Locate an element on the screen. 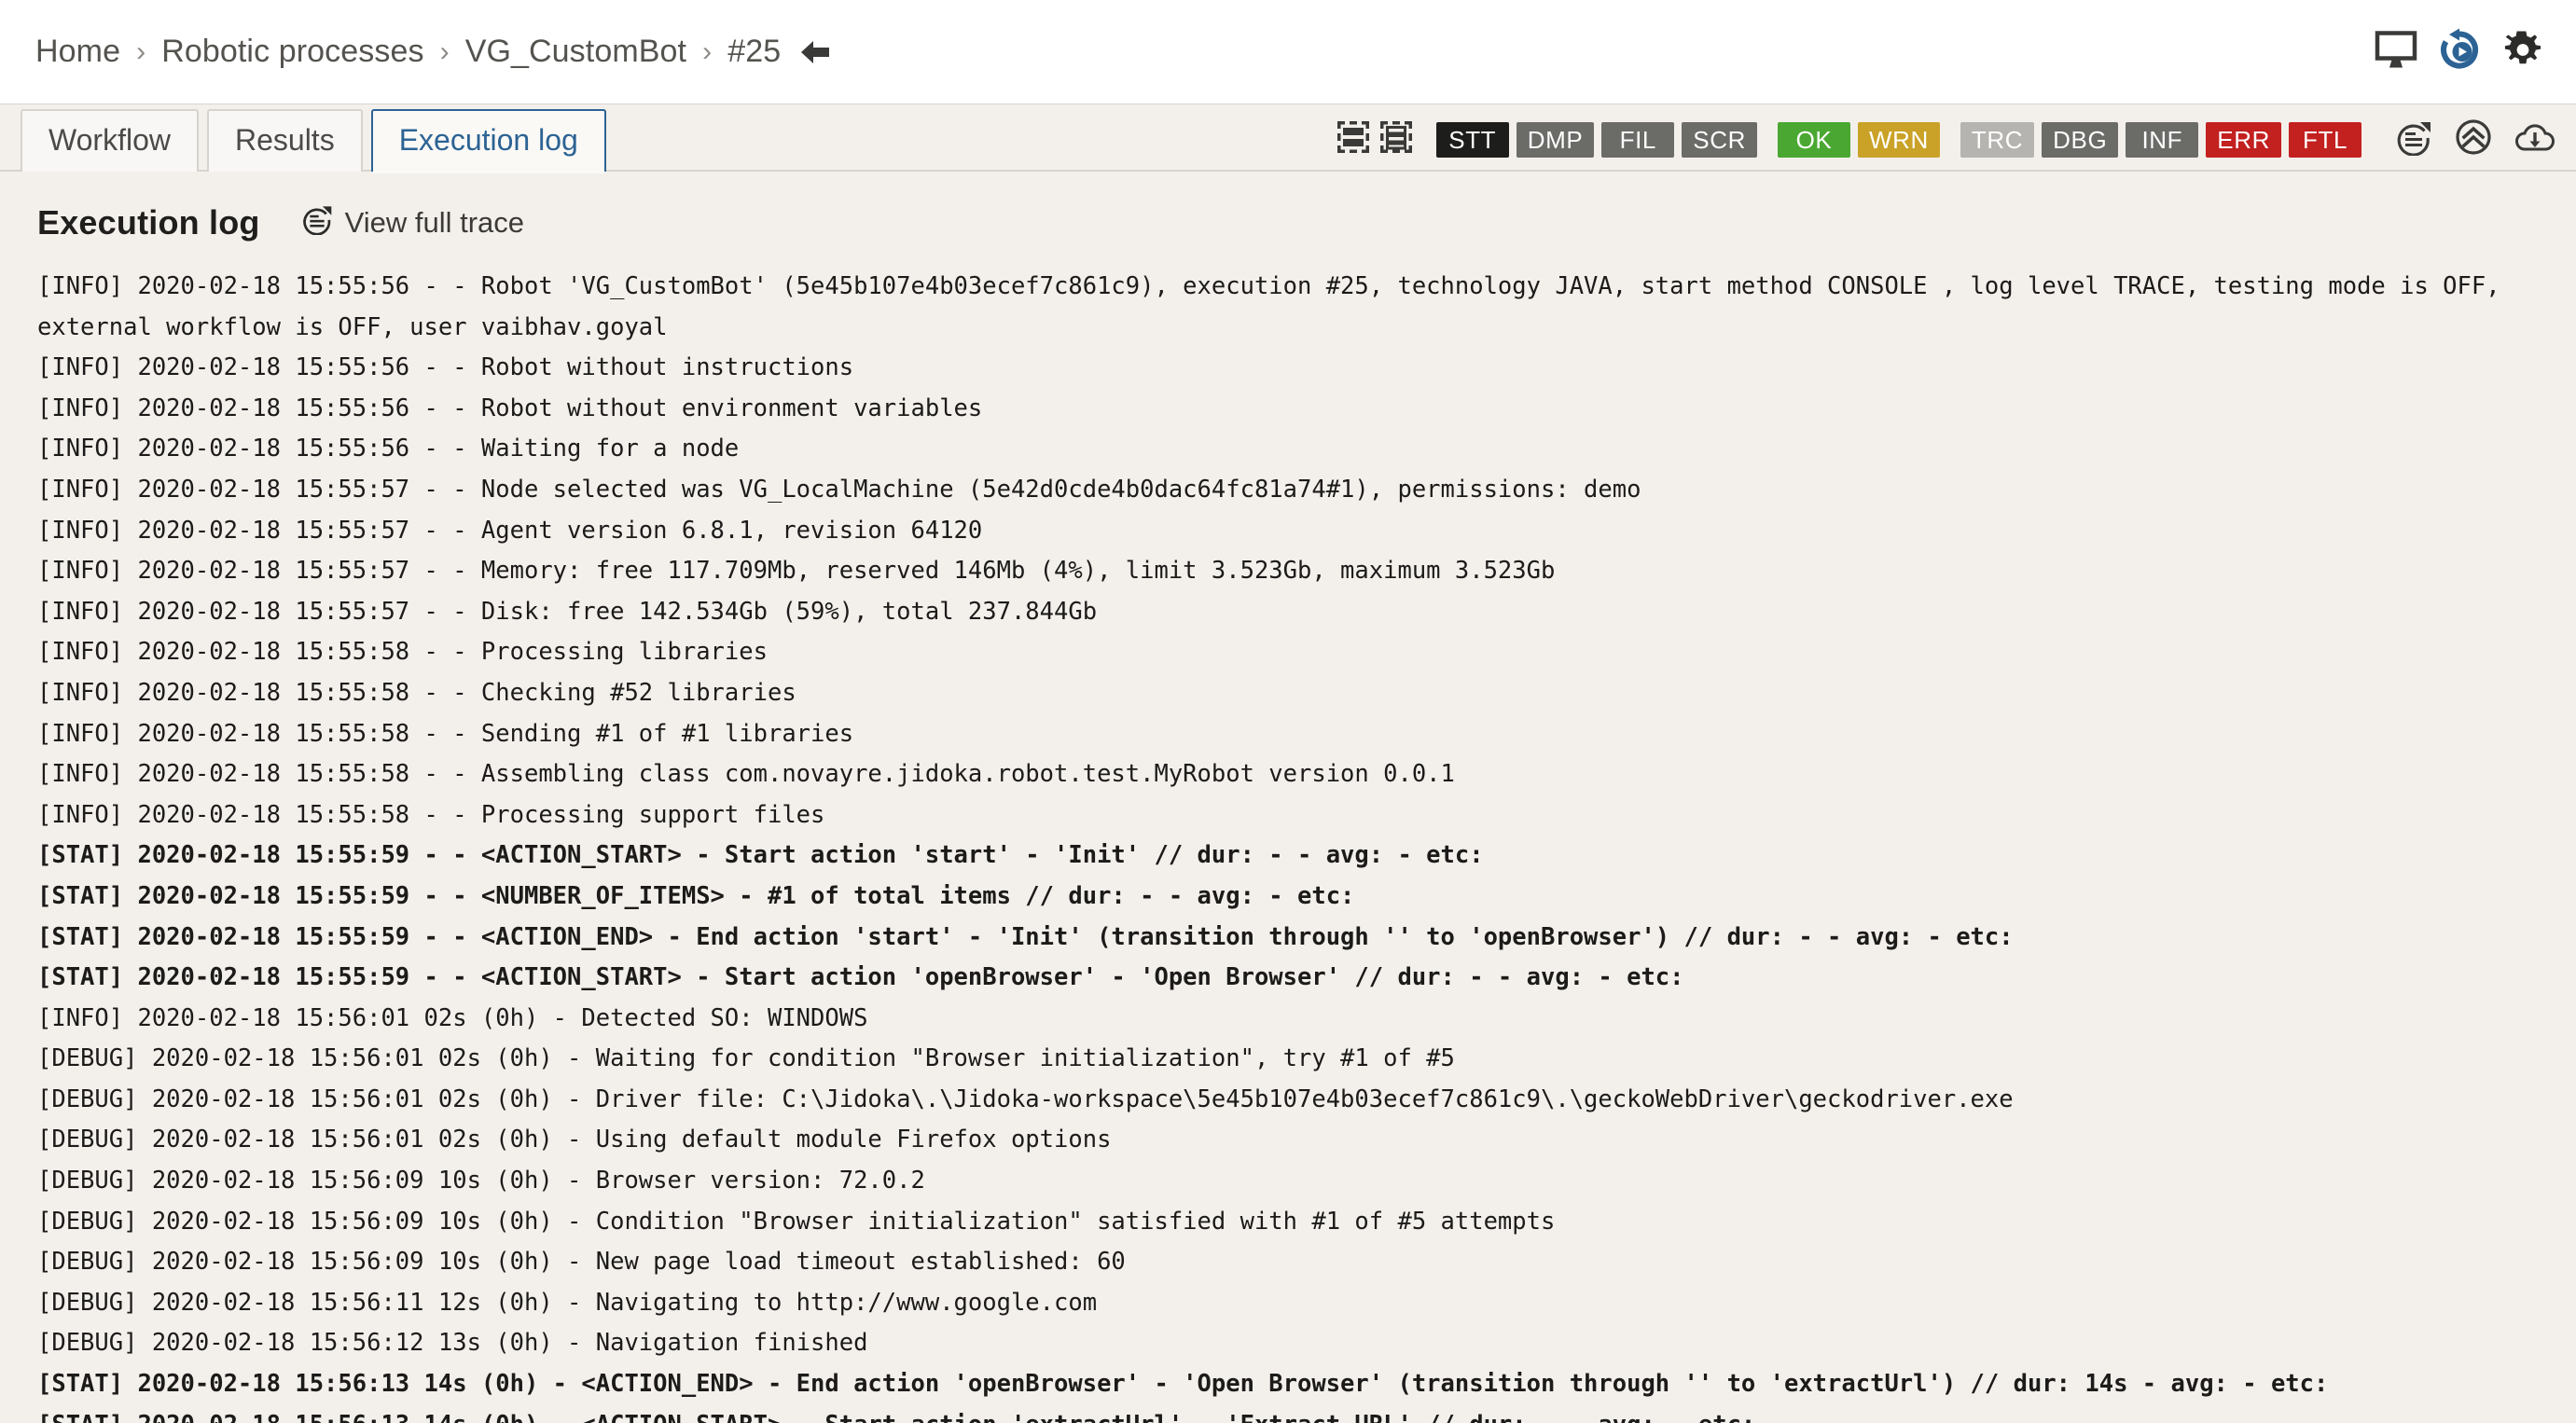 The image size is (2576, 1423). view-full-trace-label: View full trace is located at coordinates (434, 222).